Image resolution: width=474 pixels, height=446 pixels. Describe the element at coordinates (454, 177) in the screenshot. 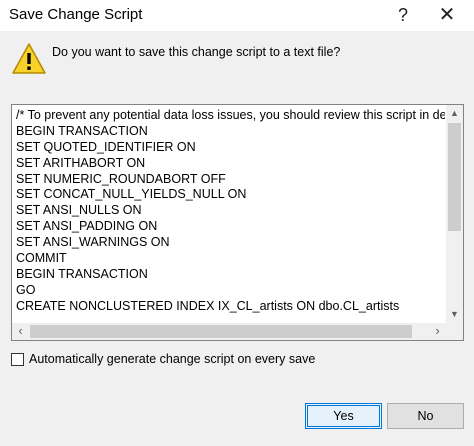

I see `vertical-scroll-thumb` at that location.